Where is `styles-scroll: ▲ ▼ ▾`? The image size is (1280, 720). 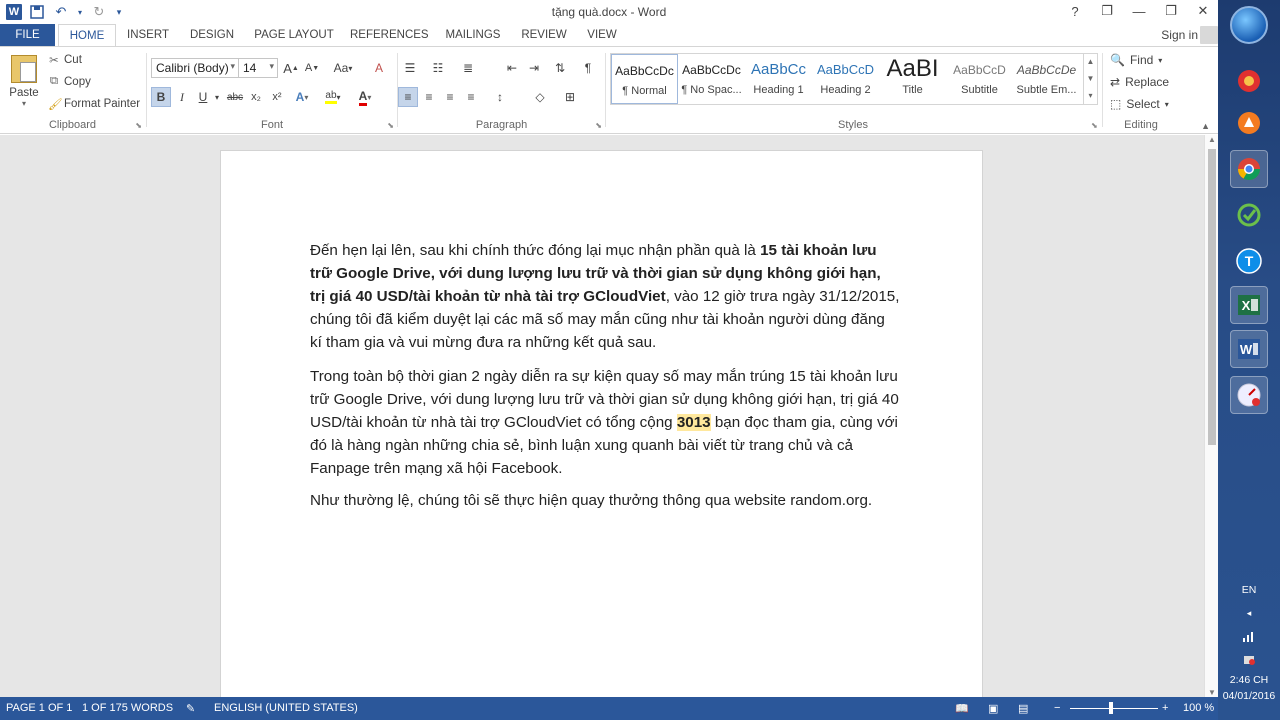 styles-scroll: ▲ ▼ ▾ is located at coordinates (1090, 79).